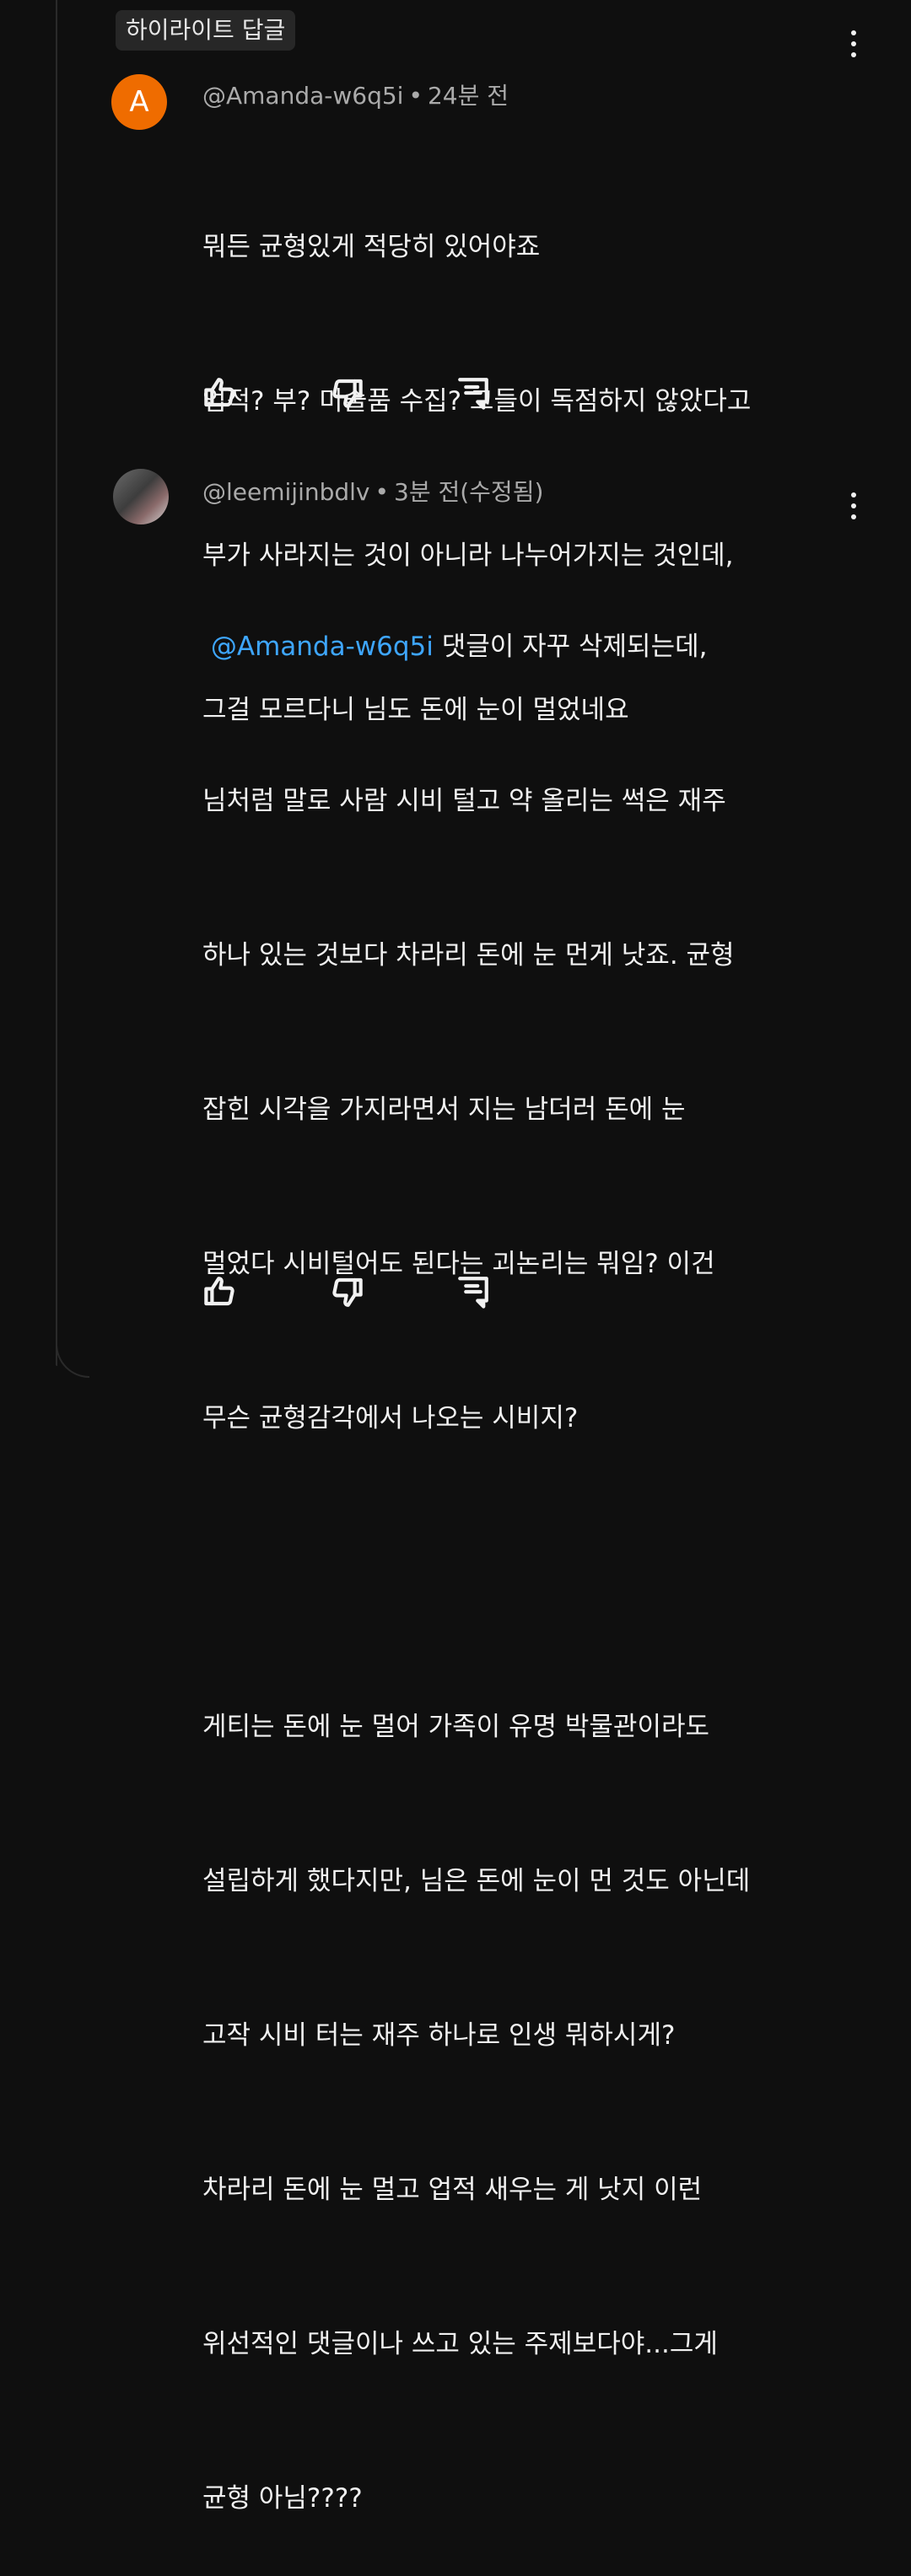 Image resolution: width=911 pixels, height=2576 pixels. Describe the element at coordinates (444, 1109) in the screenshot. I see `comment-line: 잡힌 시각을 가지라면서 지는 남더러 돈에 눈` at that location.